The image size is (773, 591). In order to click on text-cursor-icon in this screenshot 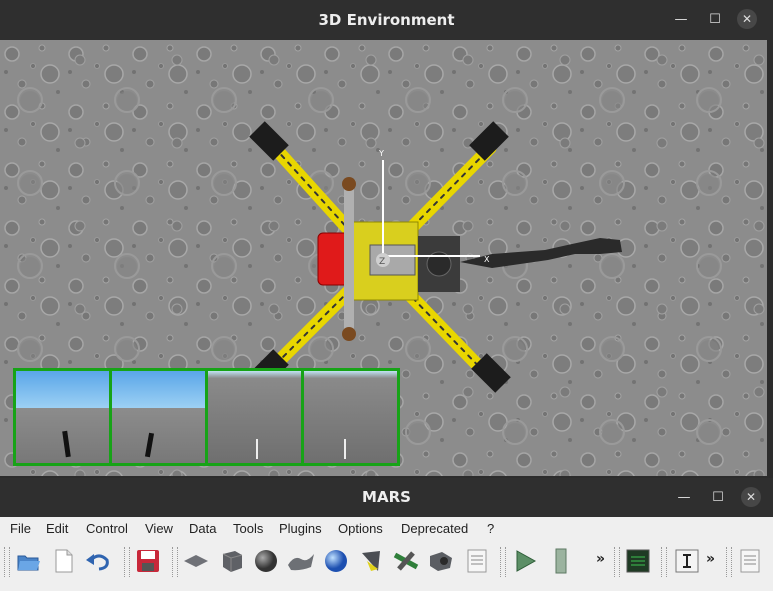, I will do `click(687, 561)`.